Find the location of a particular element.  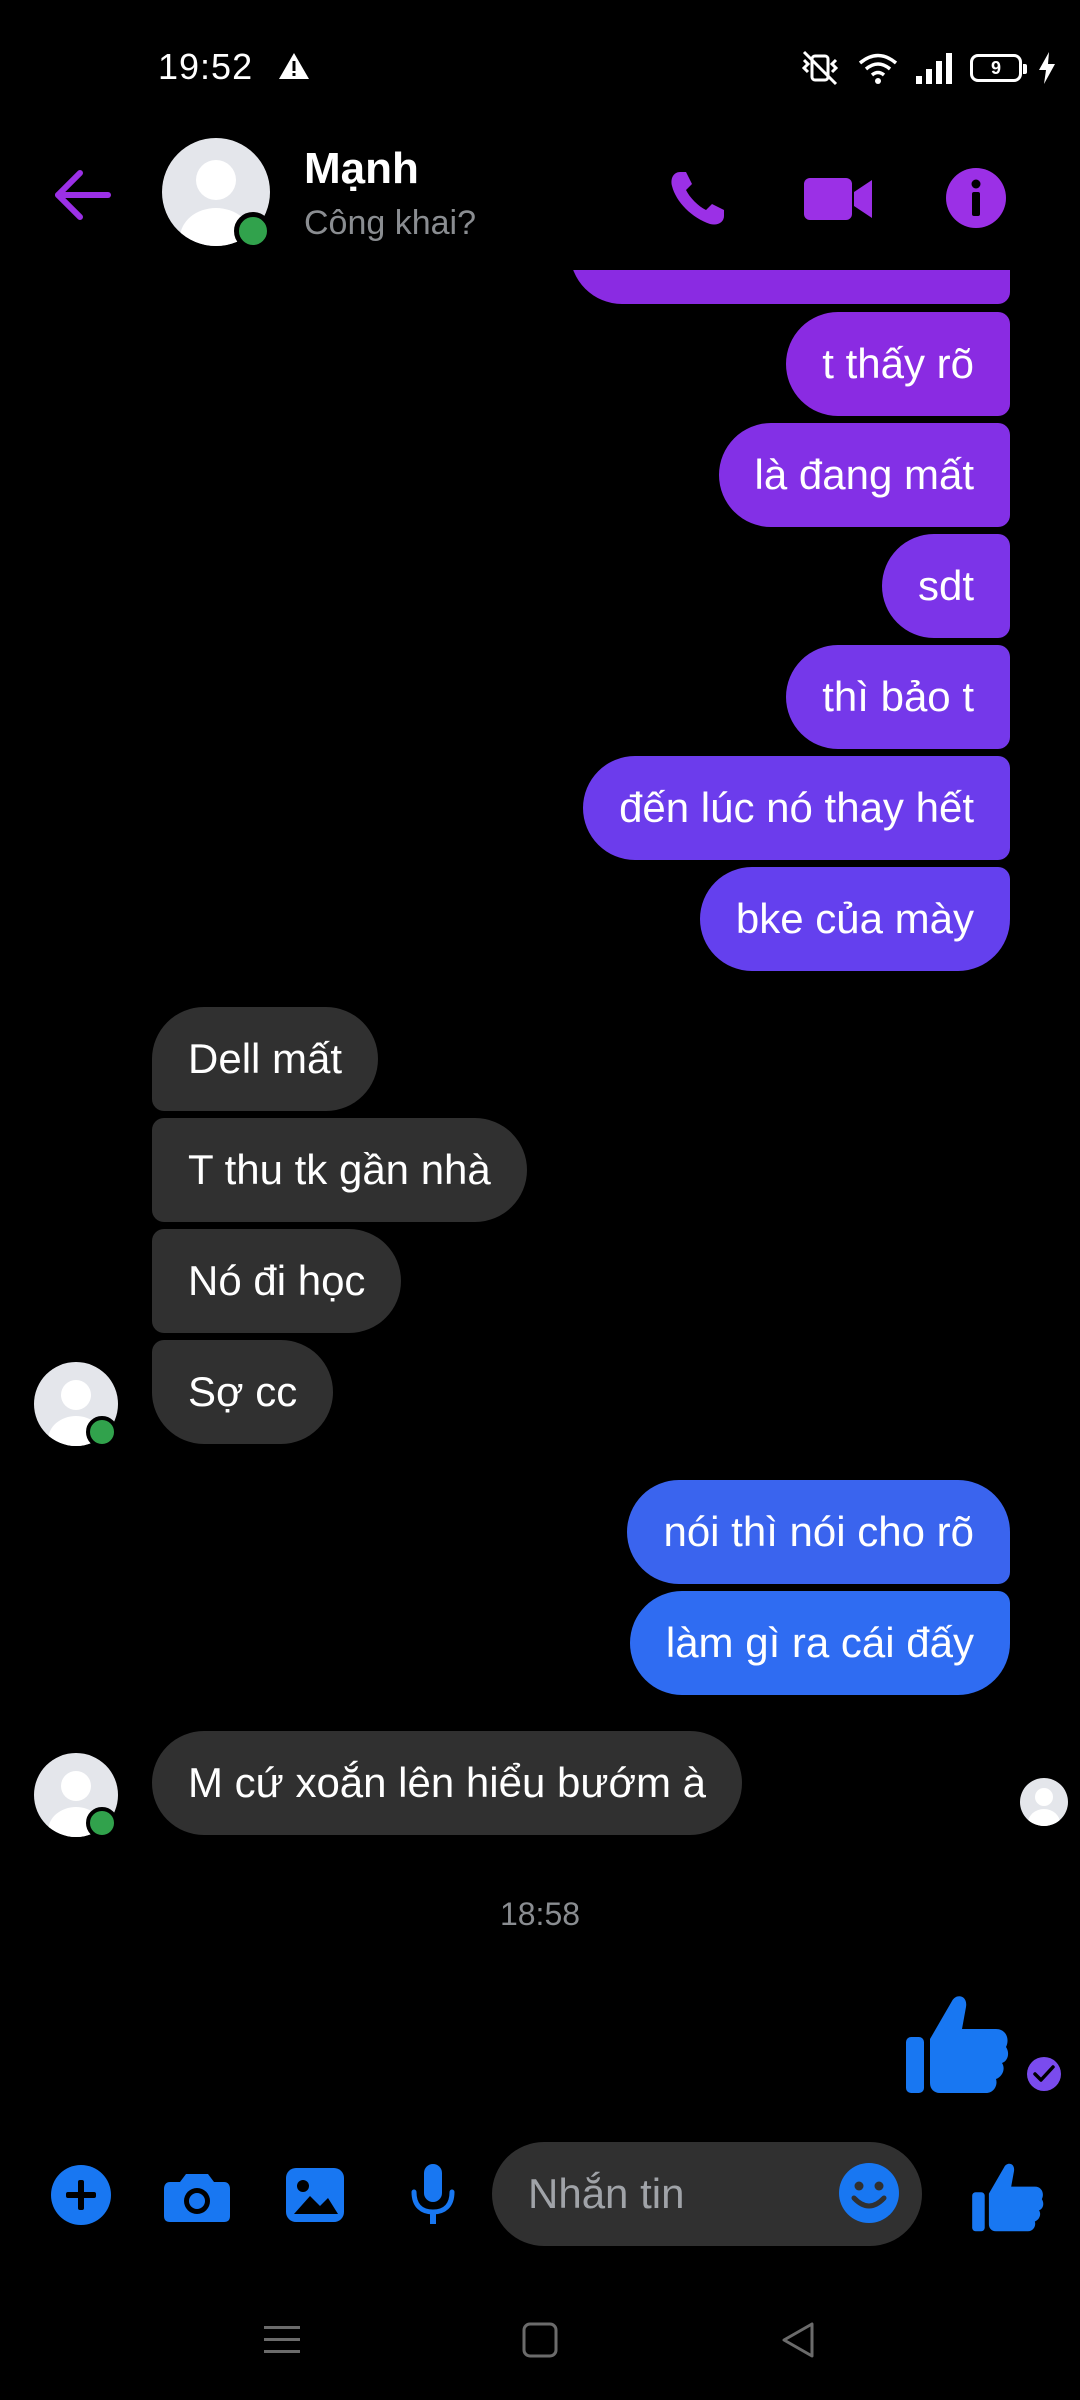

seen-check-icon is located at coordinates (1044, 2074).